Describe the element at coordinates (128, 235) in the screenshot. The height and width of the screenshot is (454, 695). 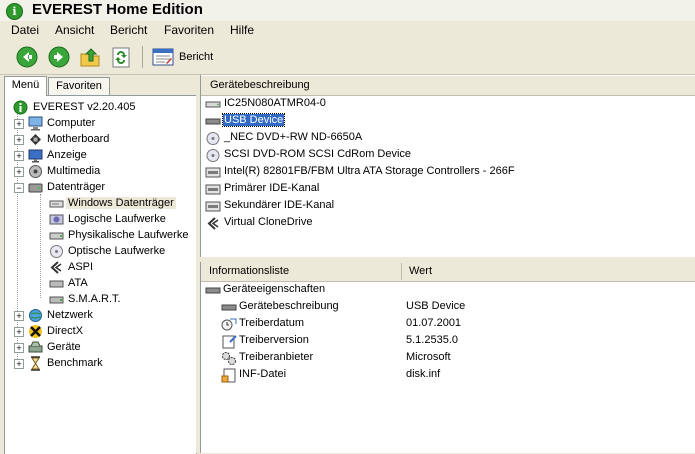
I see `tree-item-label: Physikalische Laufwerke` at that location.